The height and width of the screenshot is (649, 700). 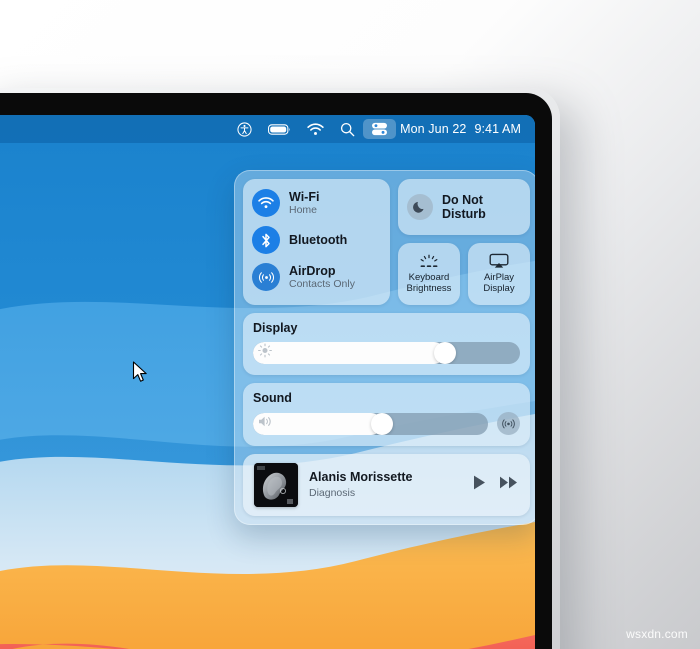 I want to click on dnd-line-2: Disturb, so click(x=464, y=214).